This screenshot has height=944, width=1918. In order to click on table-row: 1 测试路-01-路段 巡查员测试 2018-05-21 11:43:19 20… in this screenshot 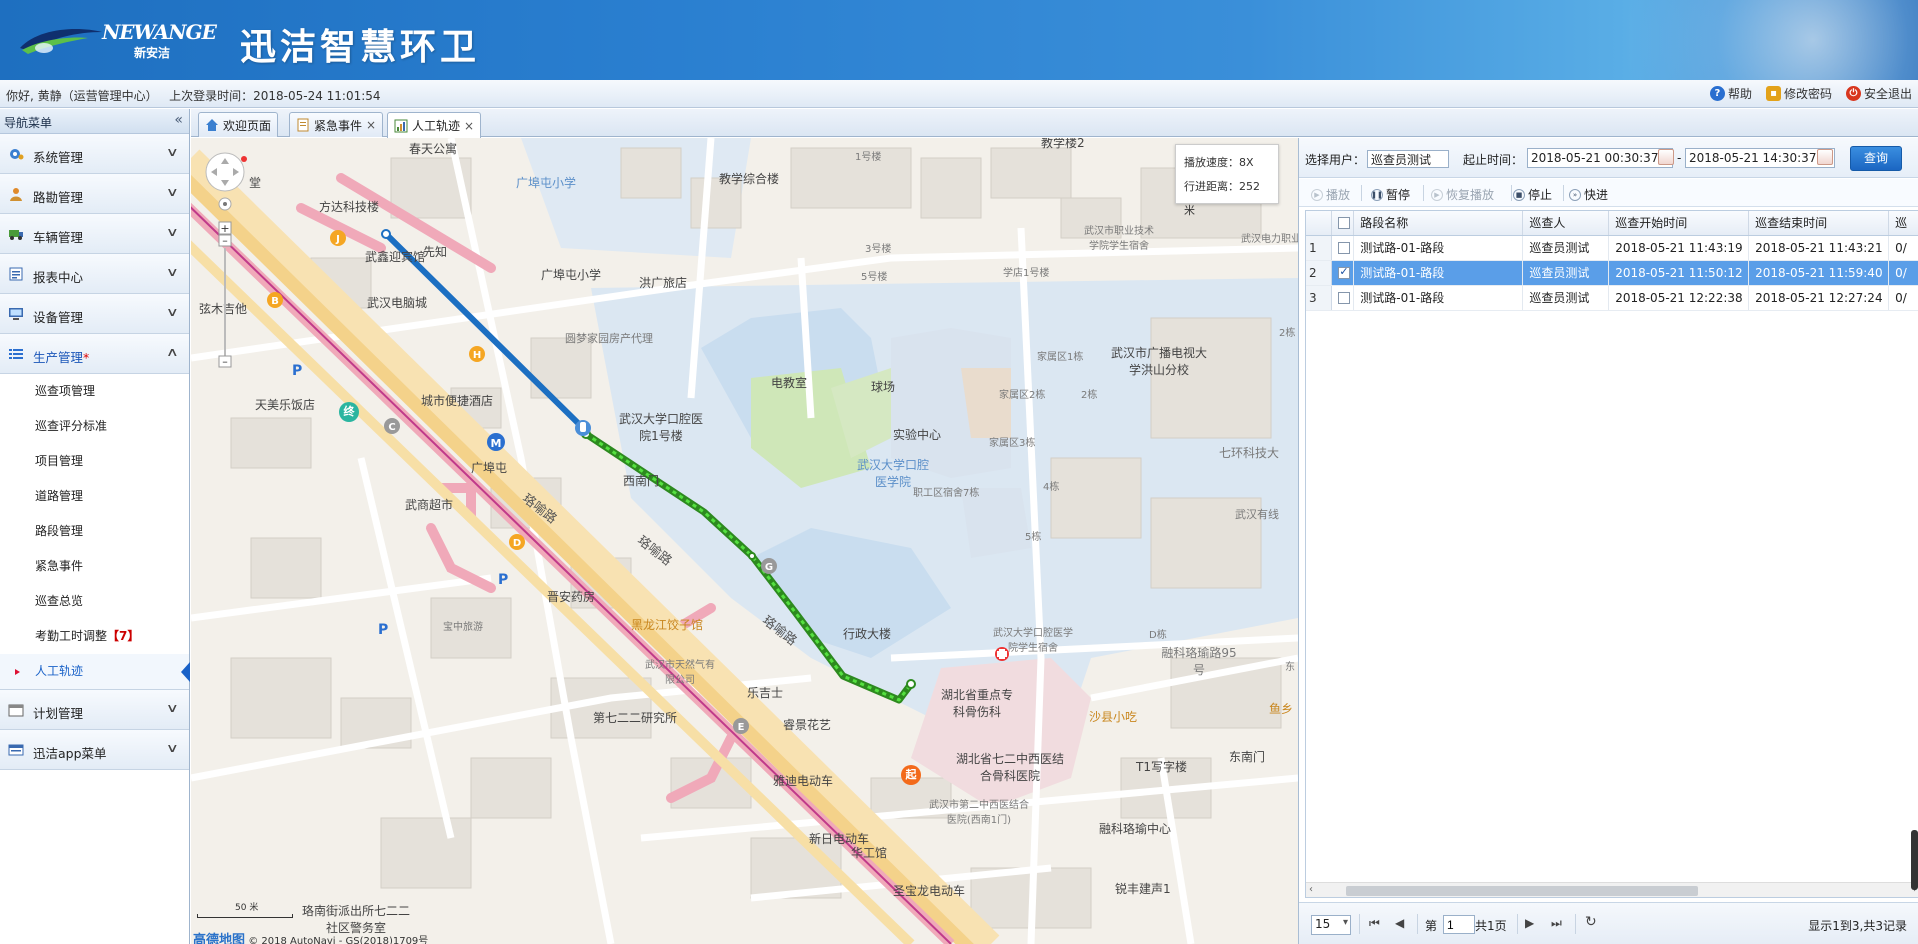, I will do `click(1612, 248)`.